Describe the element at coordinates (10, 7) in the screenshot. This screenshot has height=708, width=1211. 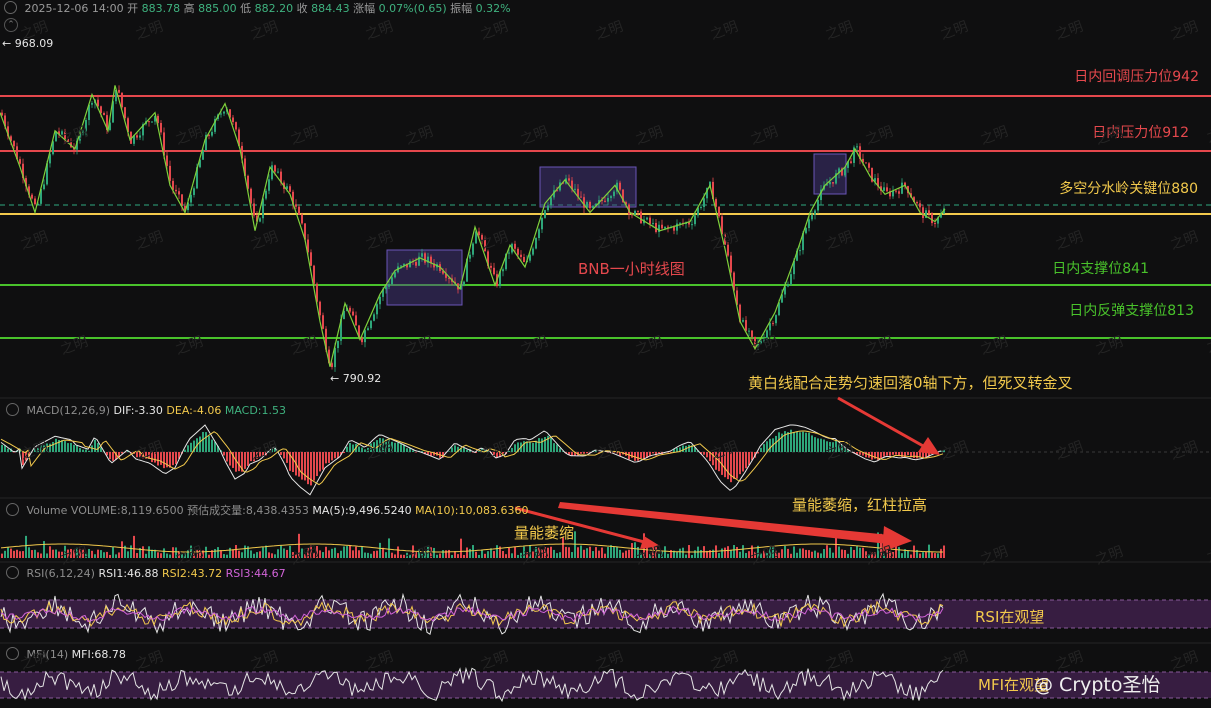
I see `visibility-icon` at that location.